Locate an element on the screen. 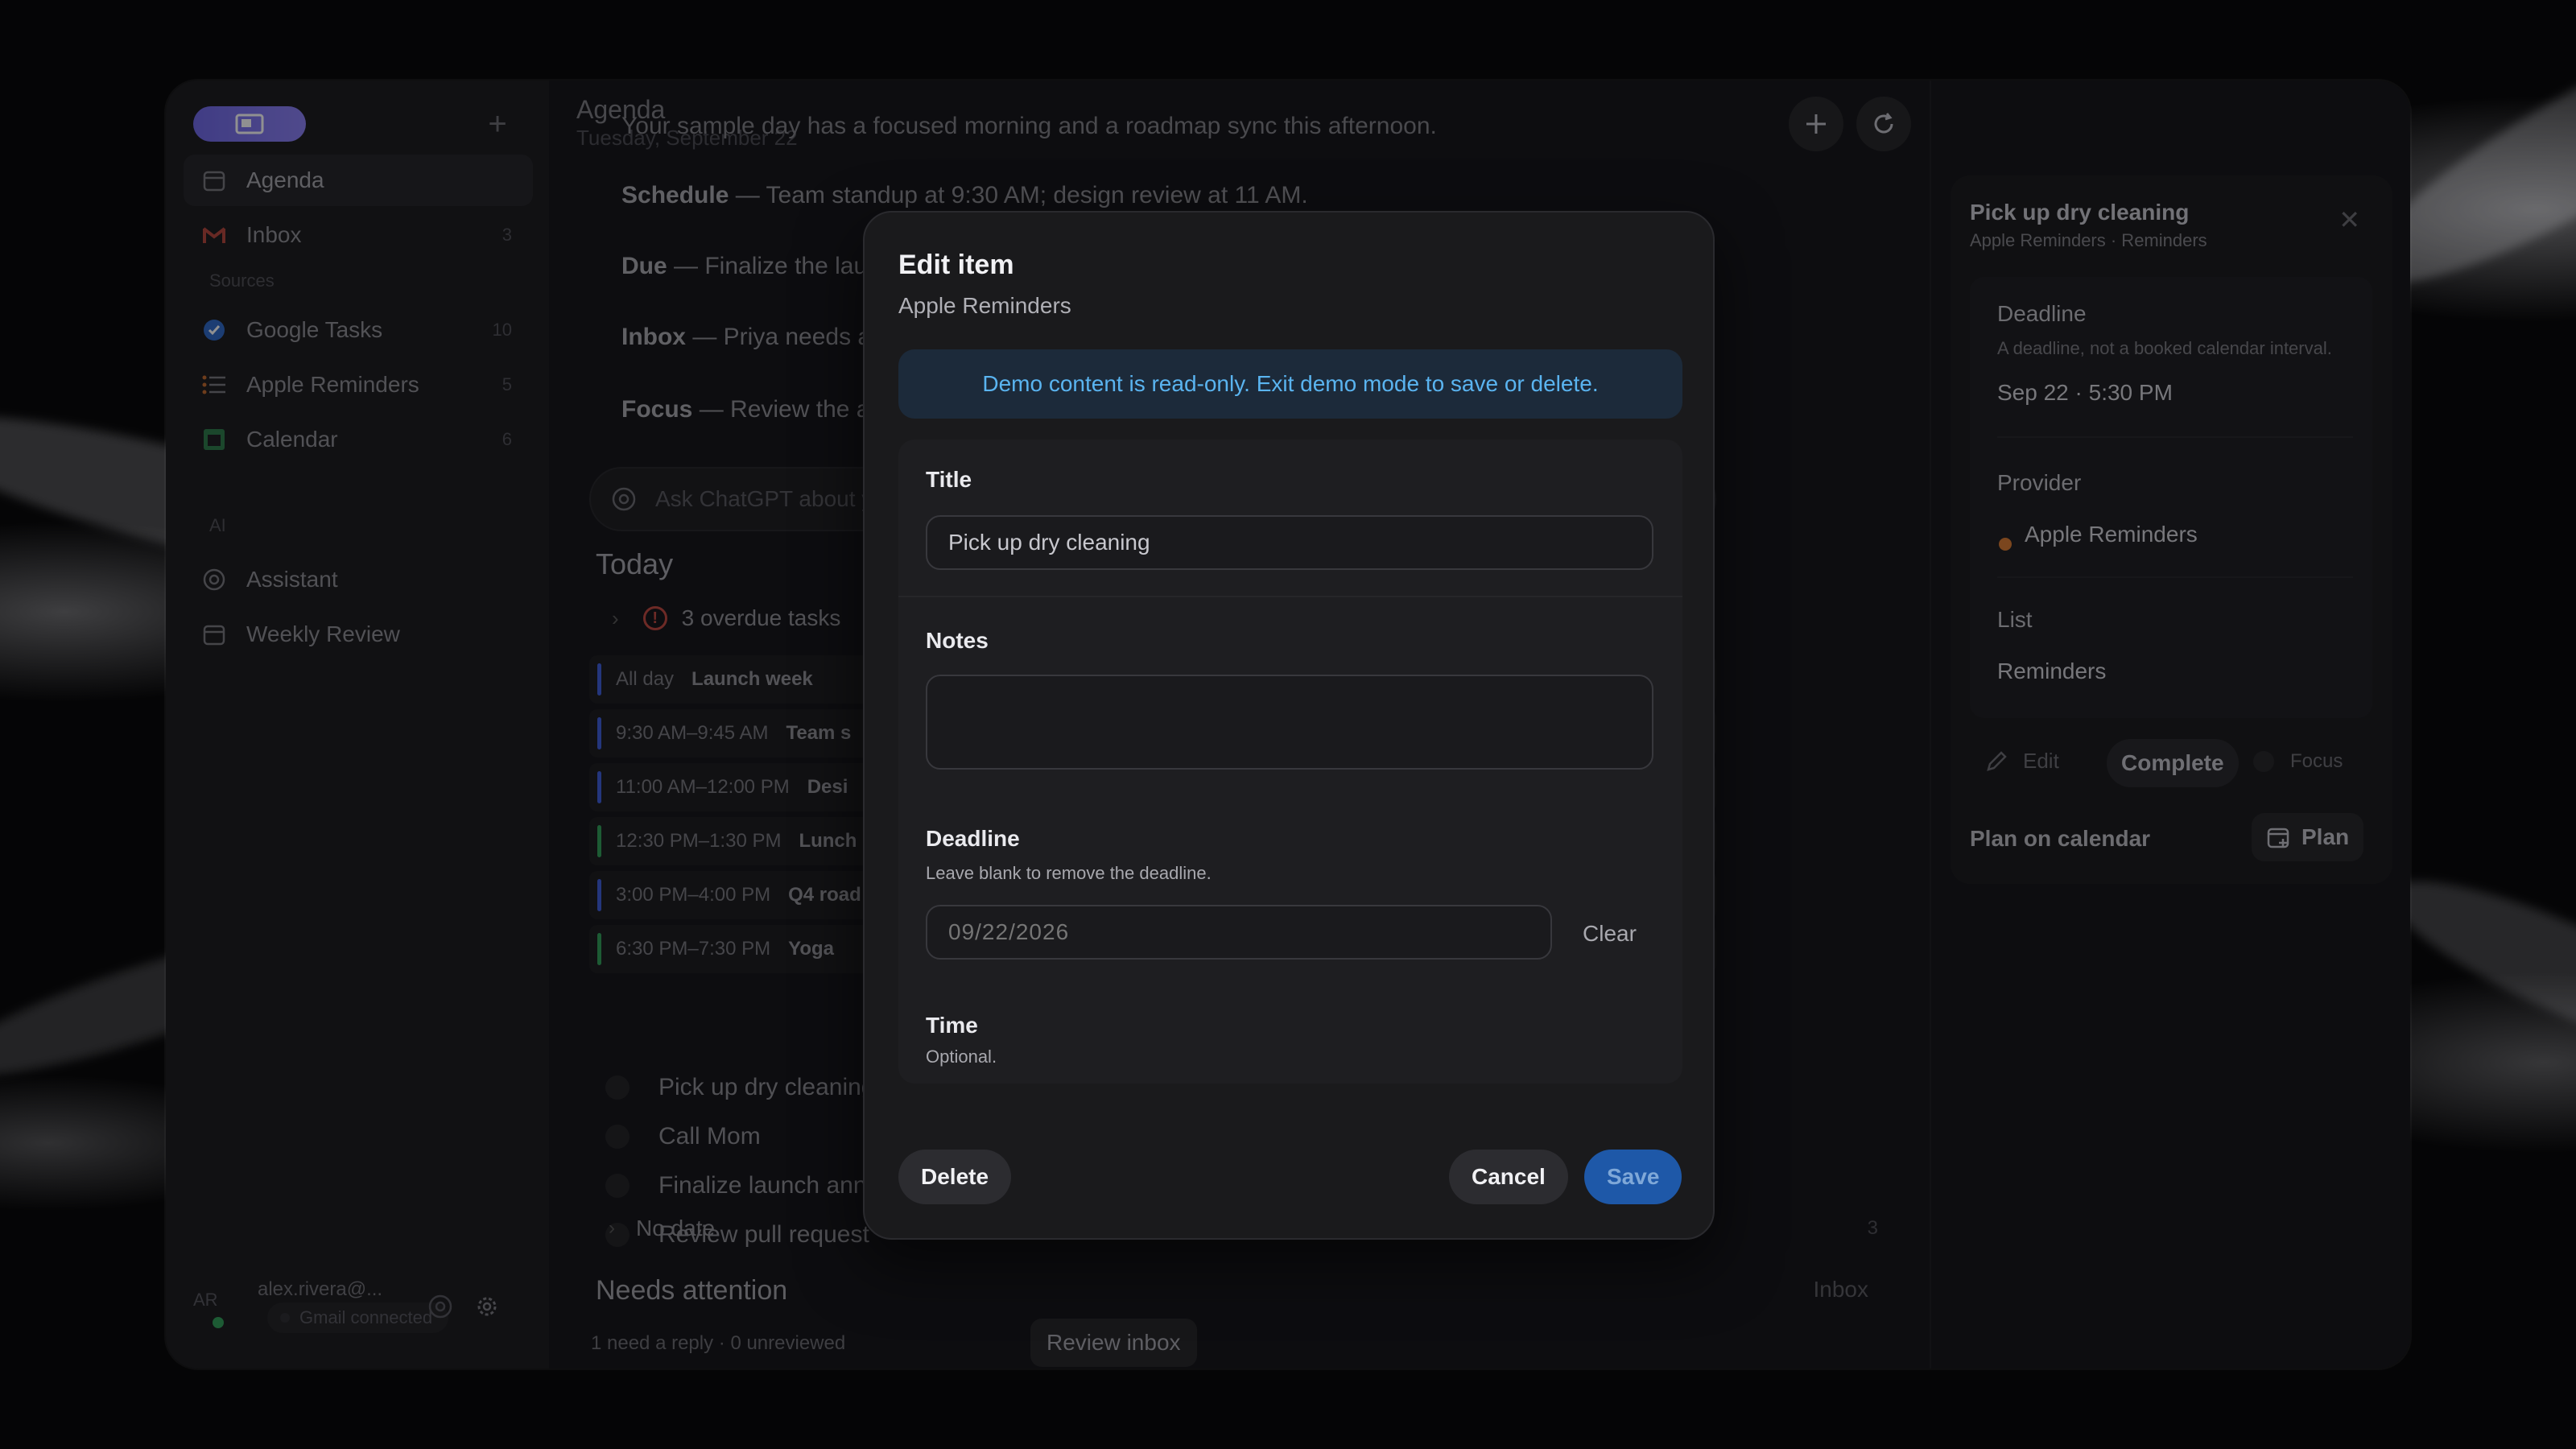 The image size is (2576, 1449). time-help: Optional. is located at coordinates (961, 1056).